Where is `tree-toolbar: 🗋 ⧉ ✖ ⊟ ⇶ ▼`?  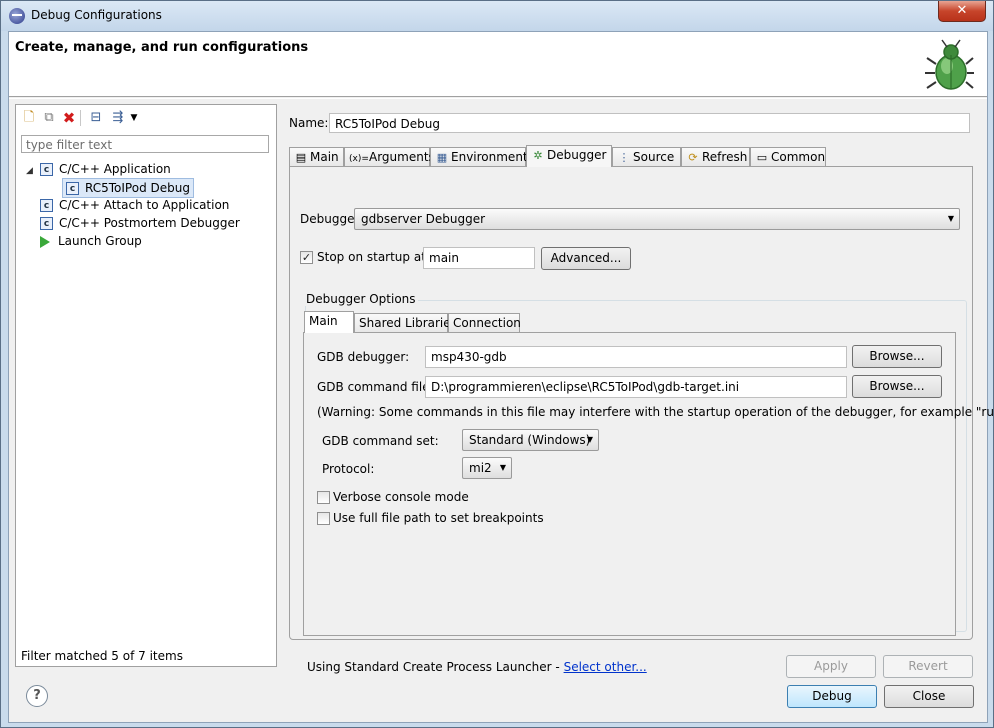
tree-toolbar: 🗋 ⧉ ✖ ⊟ ⇶ ▼ is located at coordinates (146, 118).